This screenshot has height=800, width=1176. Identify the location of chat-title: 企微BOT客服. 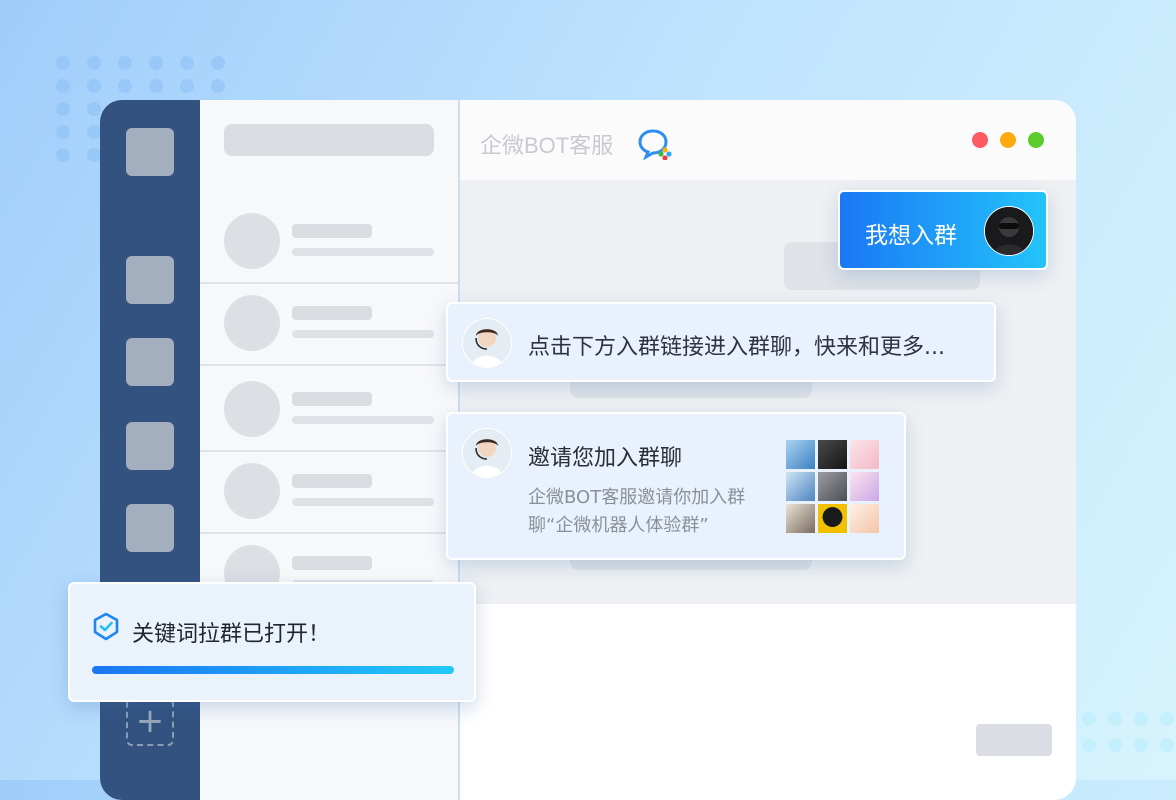
(547, 145).